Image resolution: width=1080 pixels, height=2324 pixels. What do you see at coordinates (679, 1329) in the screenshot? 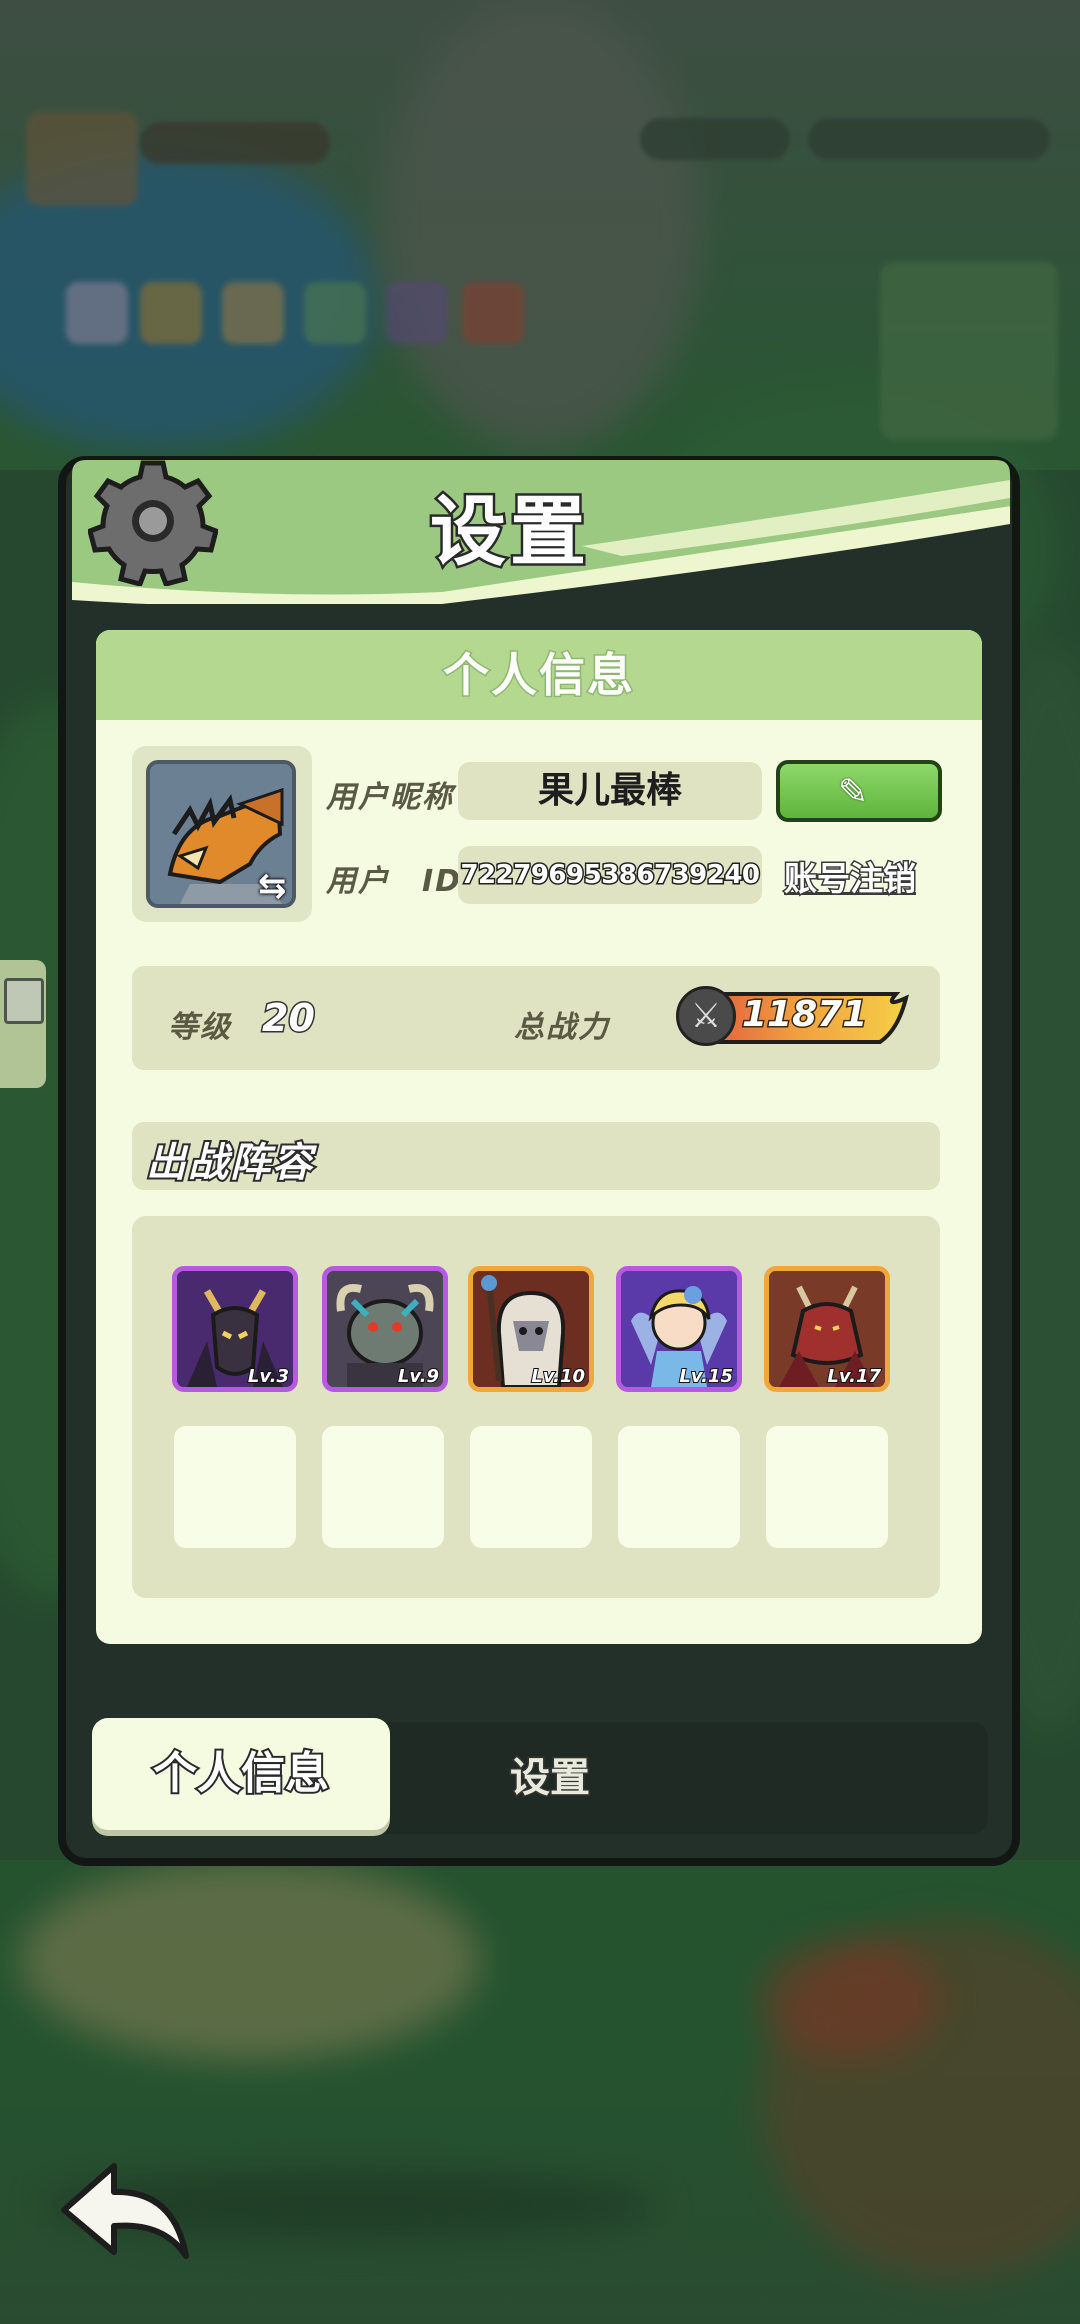
I see `hero-card: Lv.15` at bounding box center [679, 1329].